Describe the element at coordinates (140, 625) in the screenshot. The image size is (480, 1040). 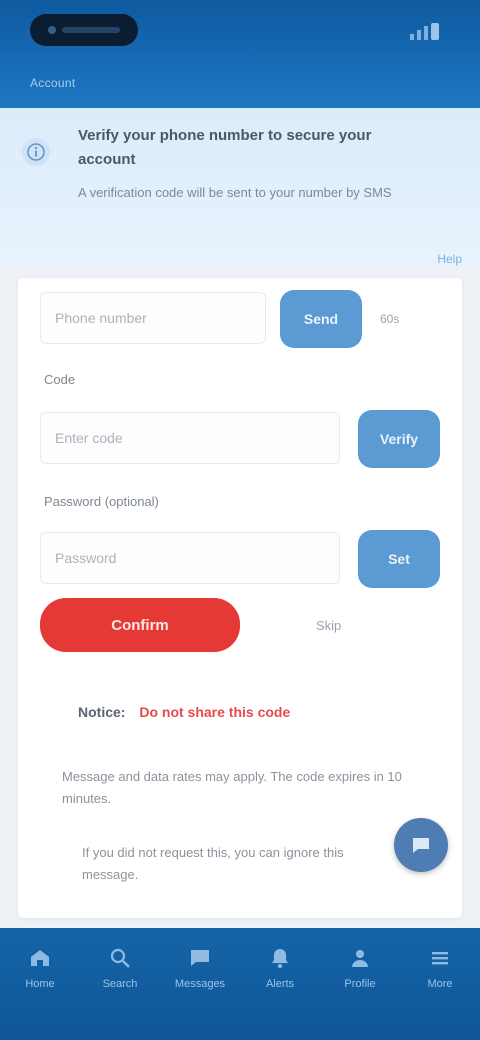
I see `confirm-button: Confirm` at that location.